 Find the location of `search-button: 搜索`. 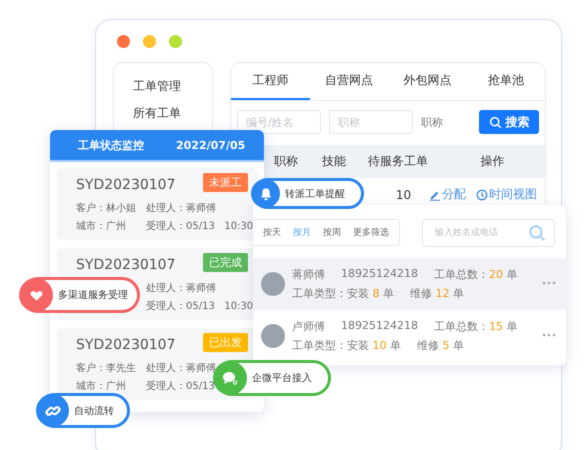

search-button: 搜索 is located at coordinates (509, 122).